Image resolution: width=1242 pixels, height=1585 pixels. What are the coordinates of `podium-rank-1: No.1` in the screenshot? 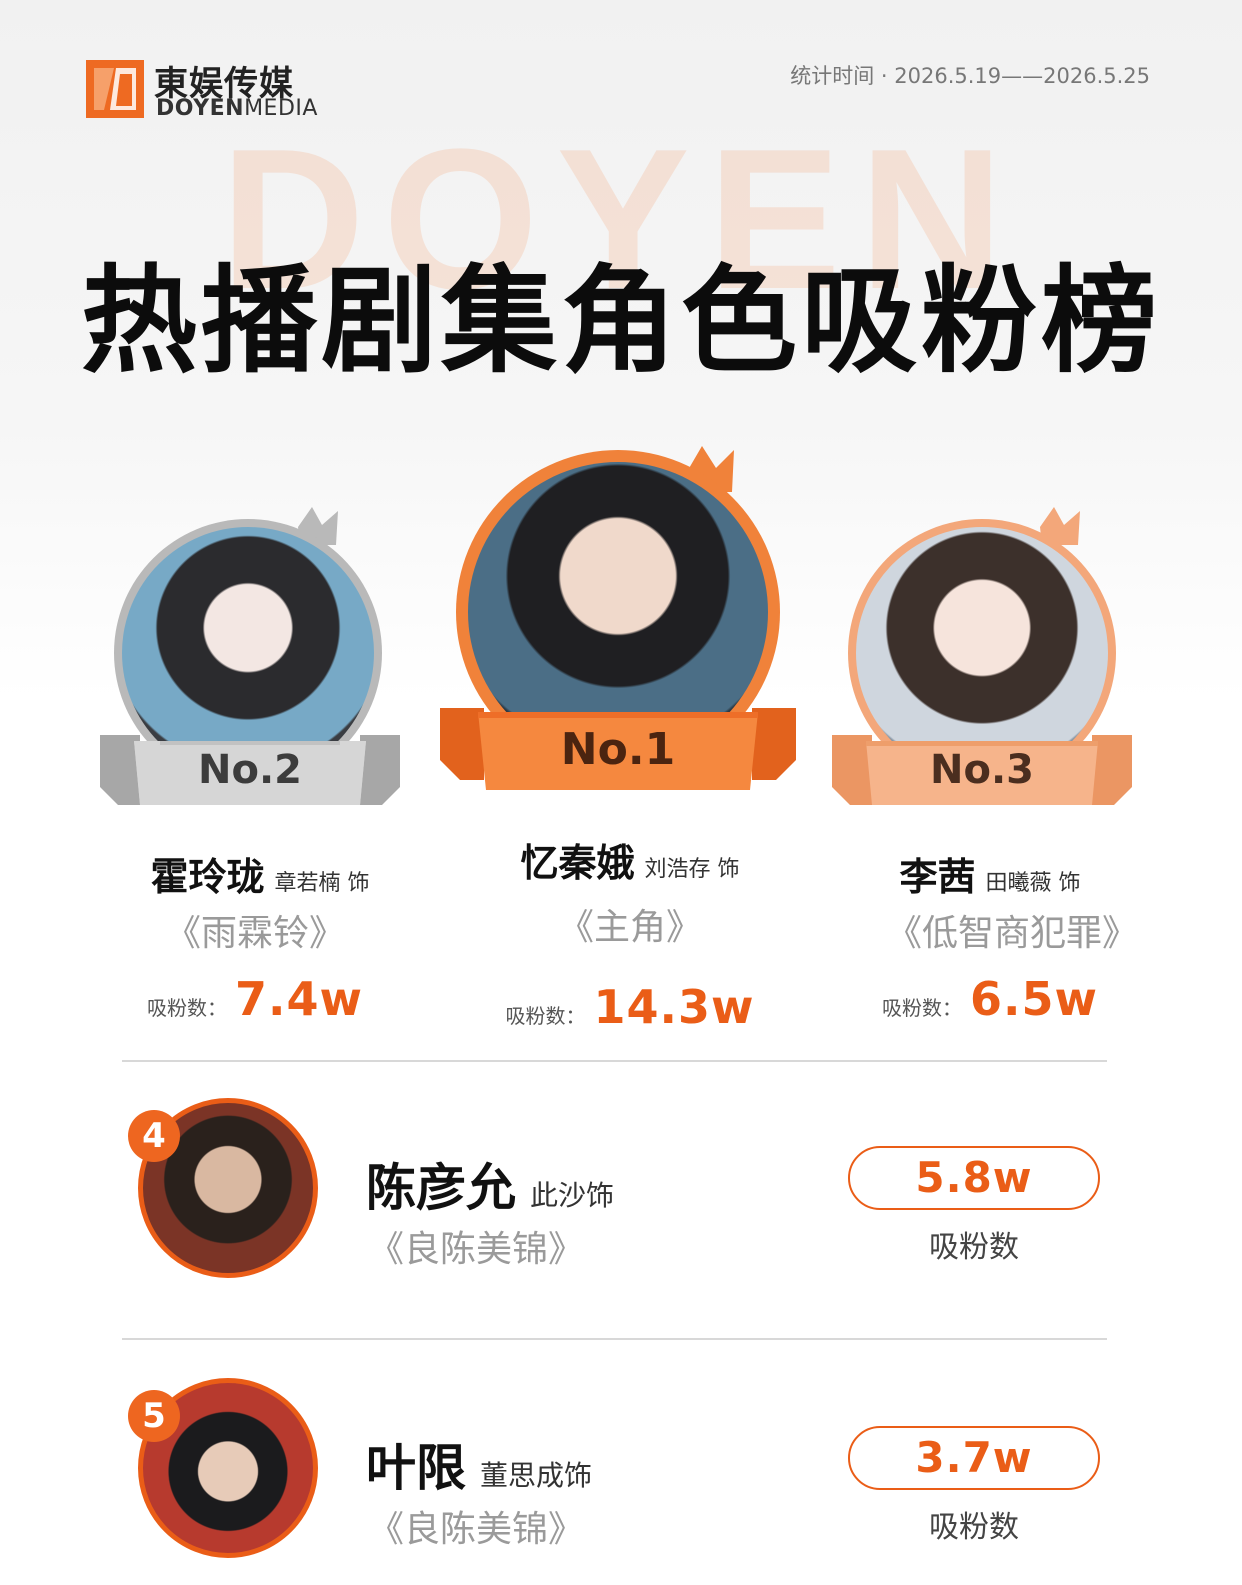 It's located at (620, 620).